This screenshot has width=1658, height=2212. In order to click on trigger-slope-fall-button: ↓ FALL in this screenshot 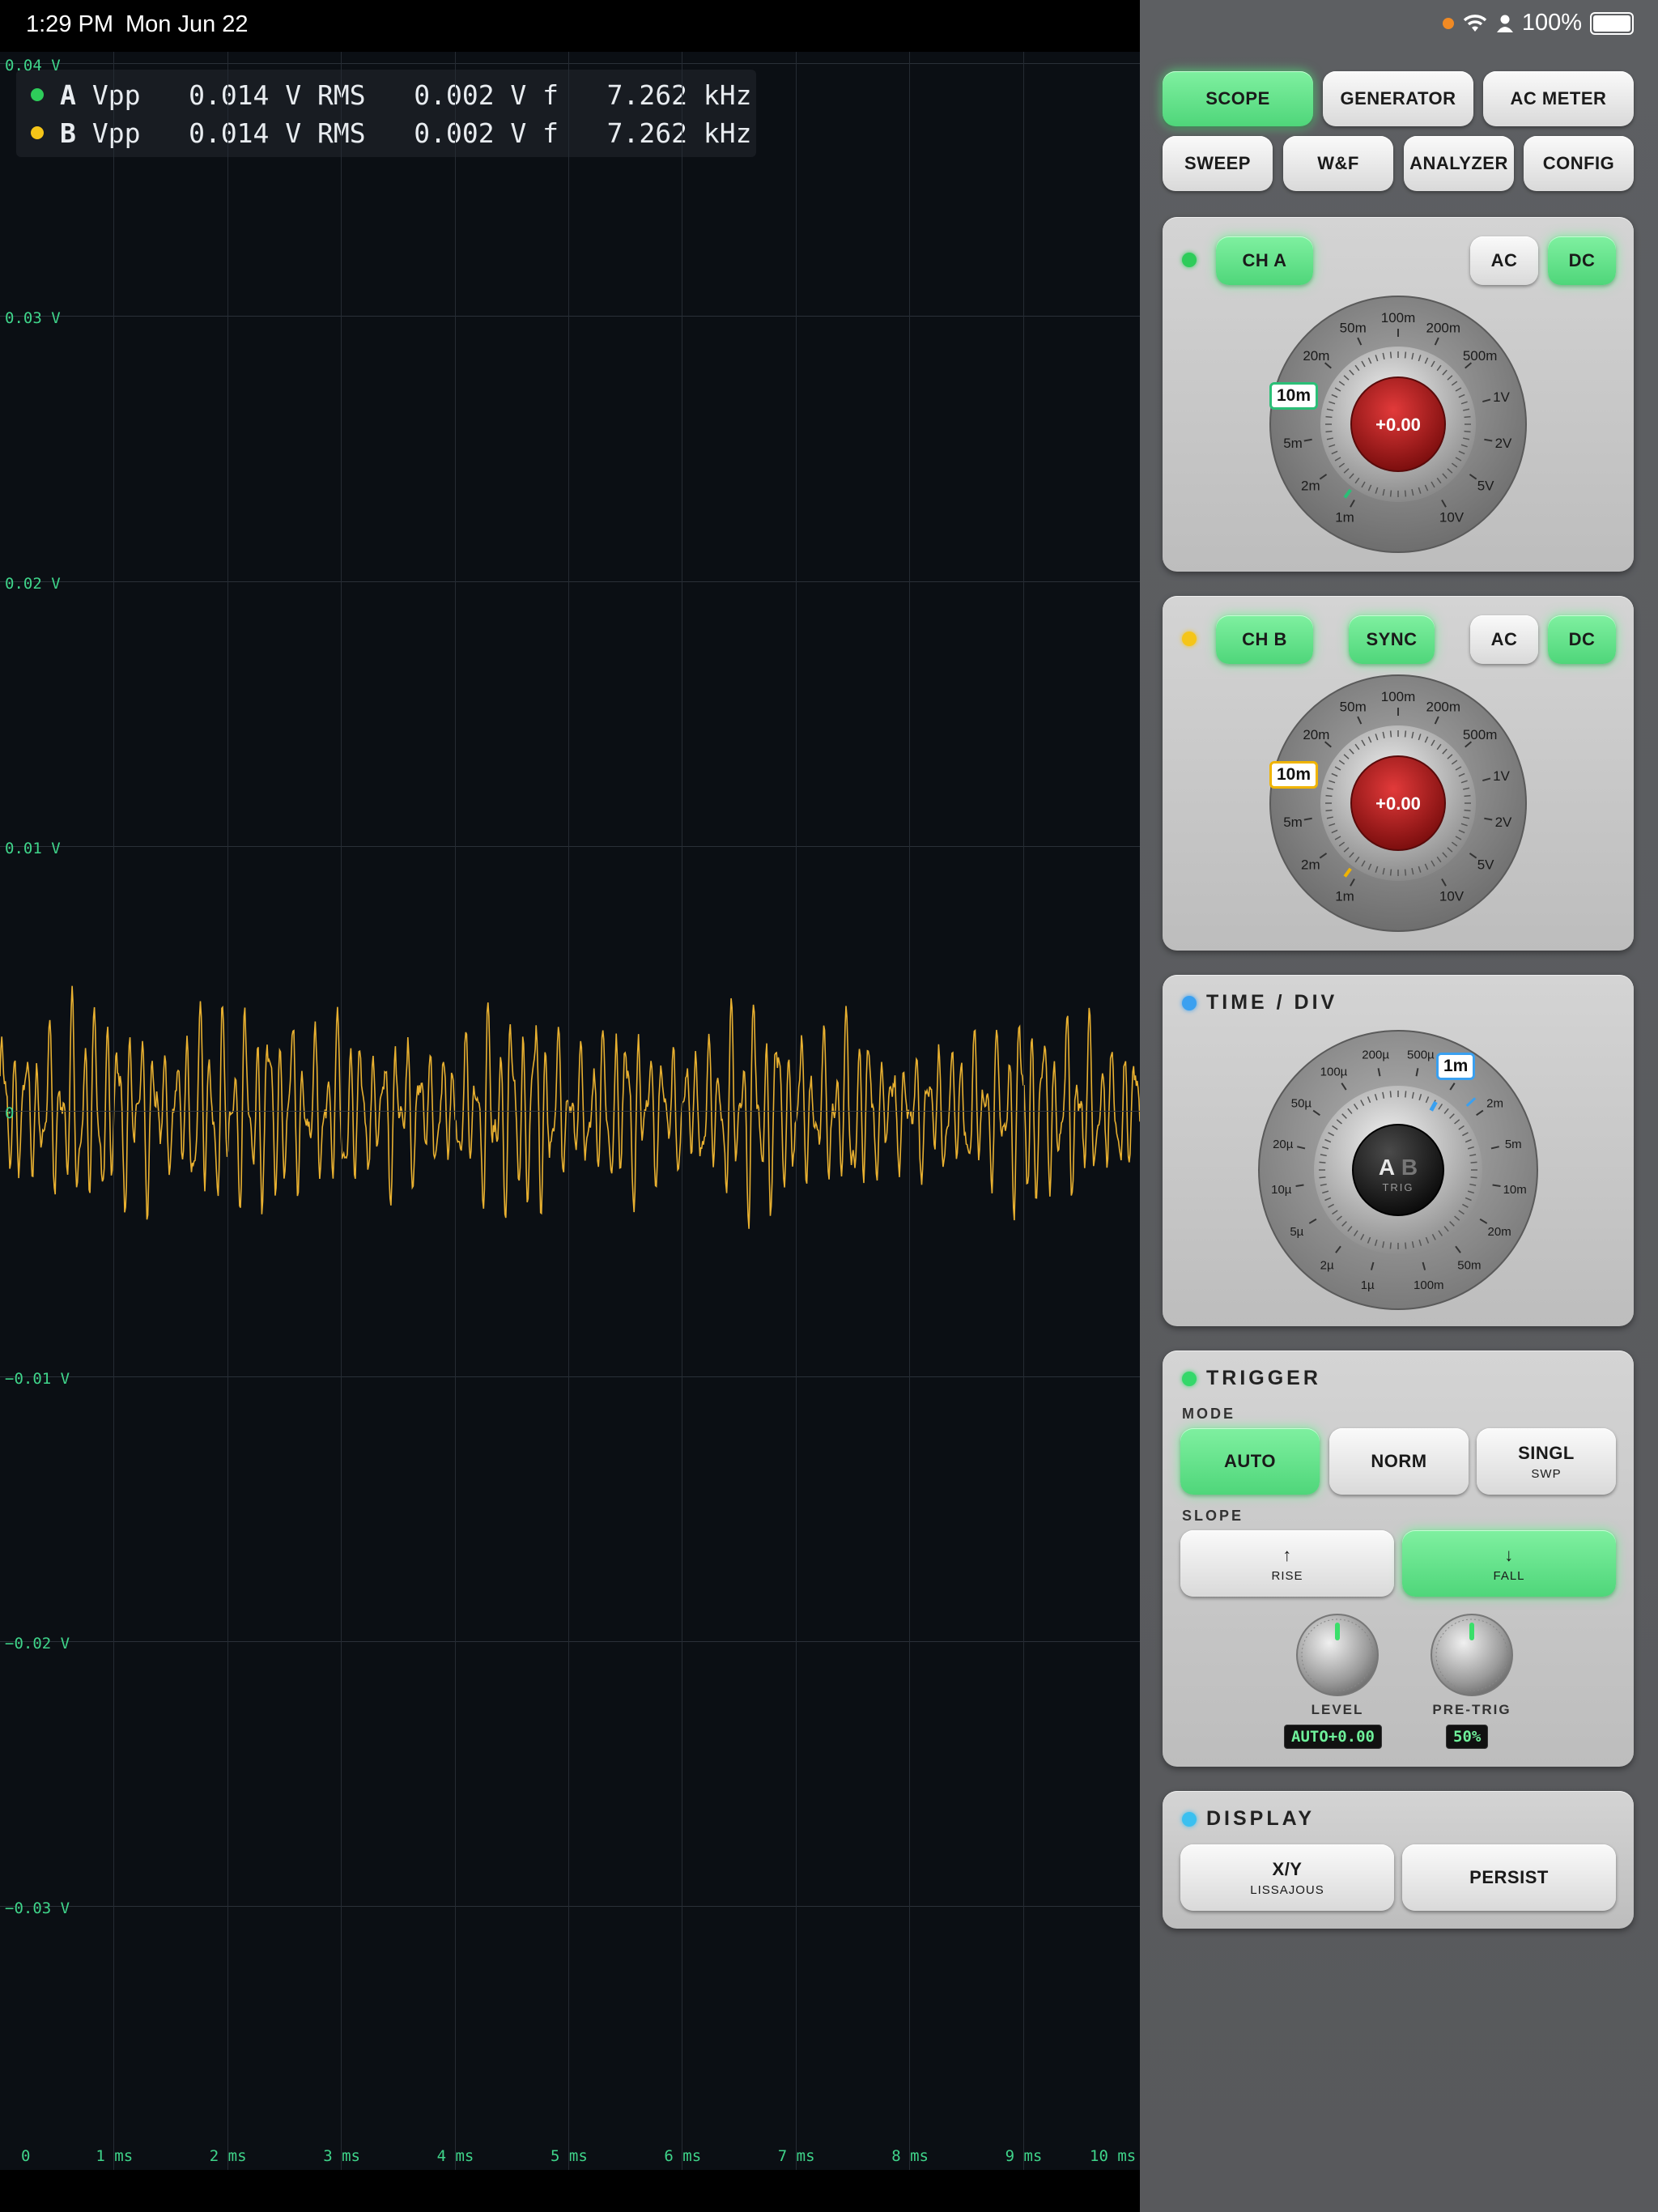, I will do `click(1509, 1564)`.